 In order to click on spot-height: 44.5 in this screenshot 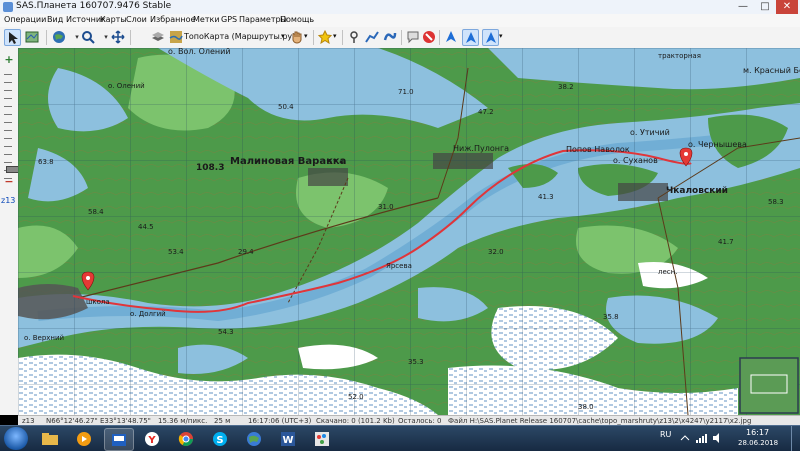, I will do `click(146, 227)`.